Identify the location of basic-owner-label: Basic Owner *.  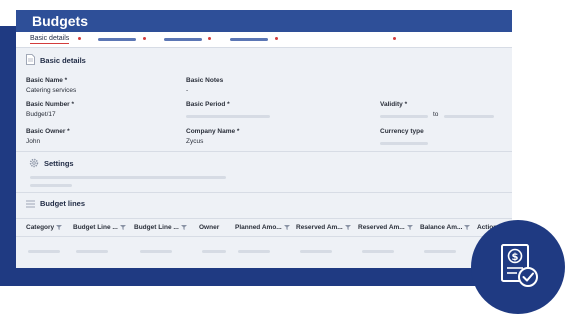
(48, 131).